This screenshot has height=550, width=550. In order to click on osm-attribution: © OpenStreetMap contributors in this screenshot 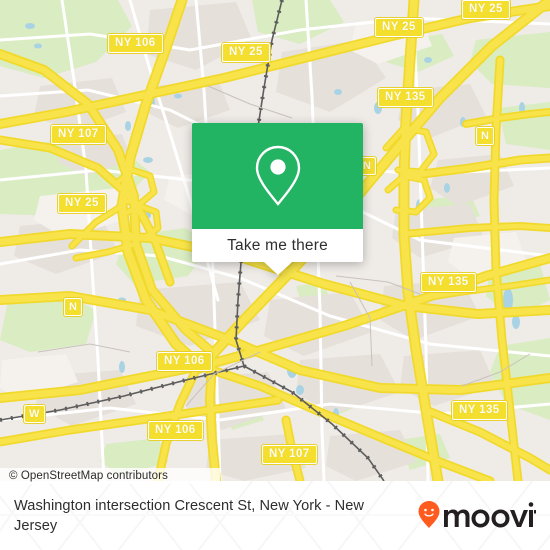, I will do `click(110, 476)`.